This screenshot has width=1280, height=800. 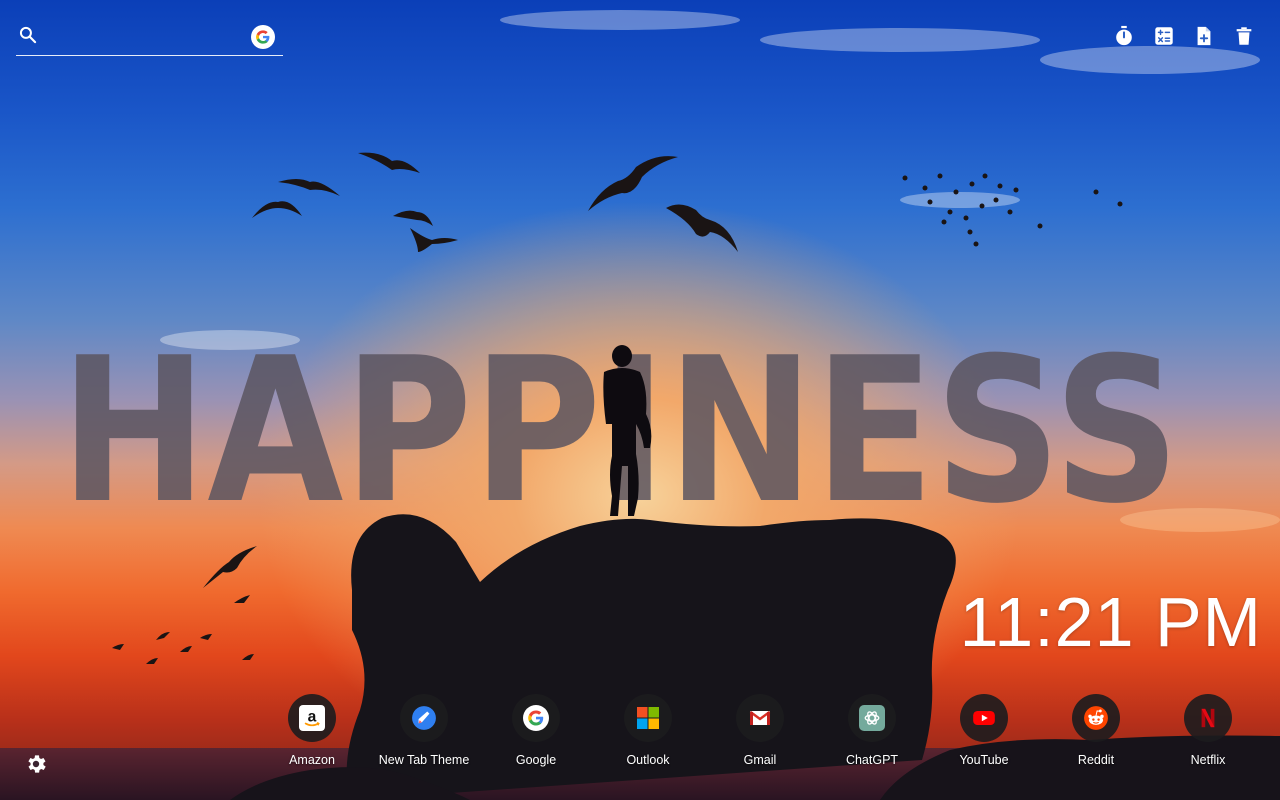 What do you see at coordinates (872, 760) in the screenshot?
I see `shortcut-label: ChatGPT` at bounding box center [872, 760].